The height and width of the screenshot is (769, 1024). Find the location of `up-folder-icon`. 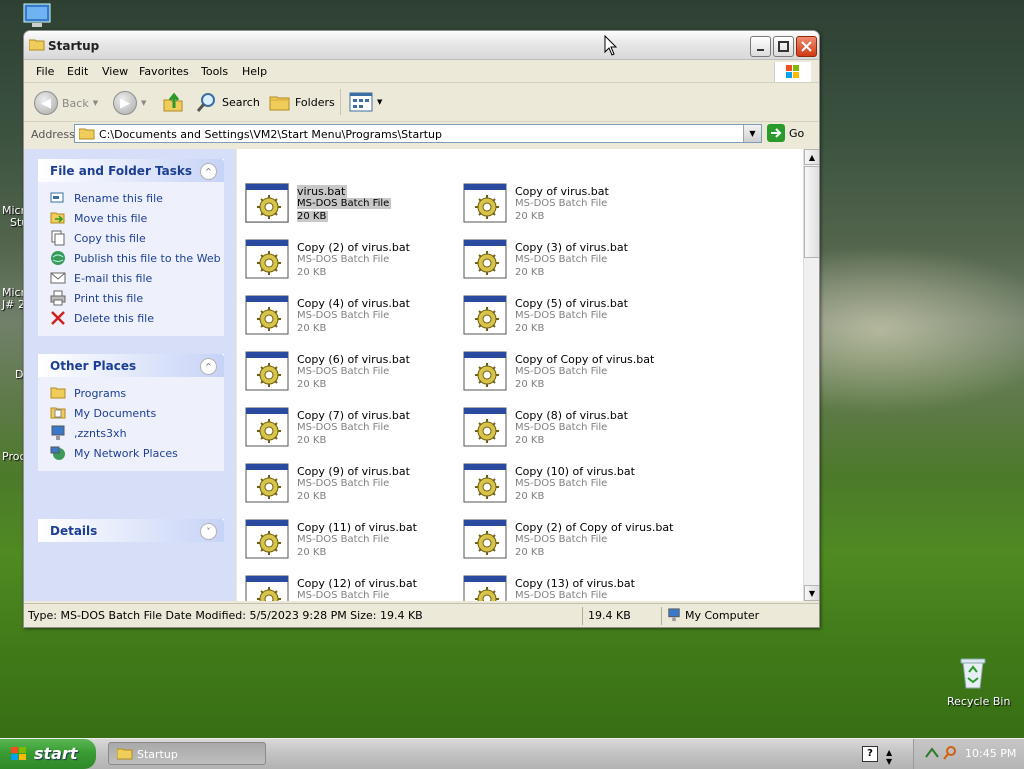

up-folder-icon is located at coordinates (173, 102).